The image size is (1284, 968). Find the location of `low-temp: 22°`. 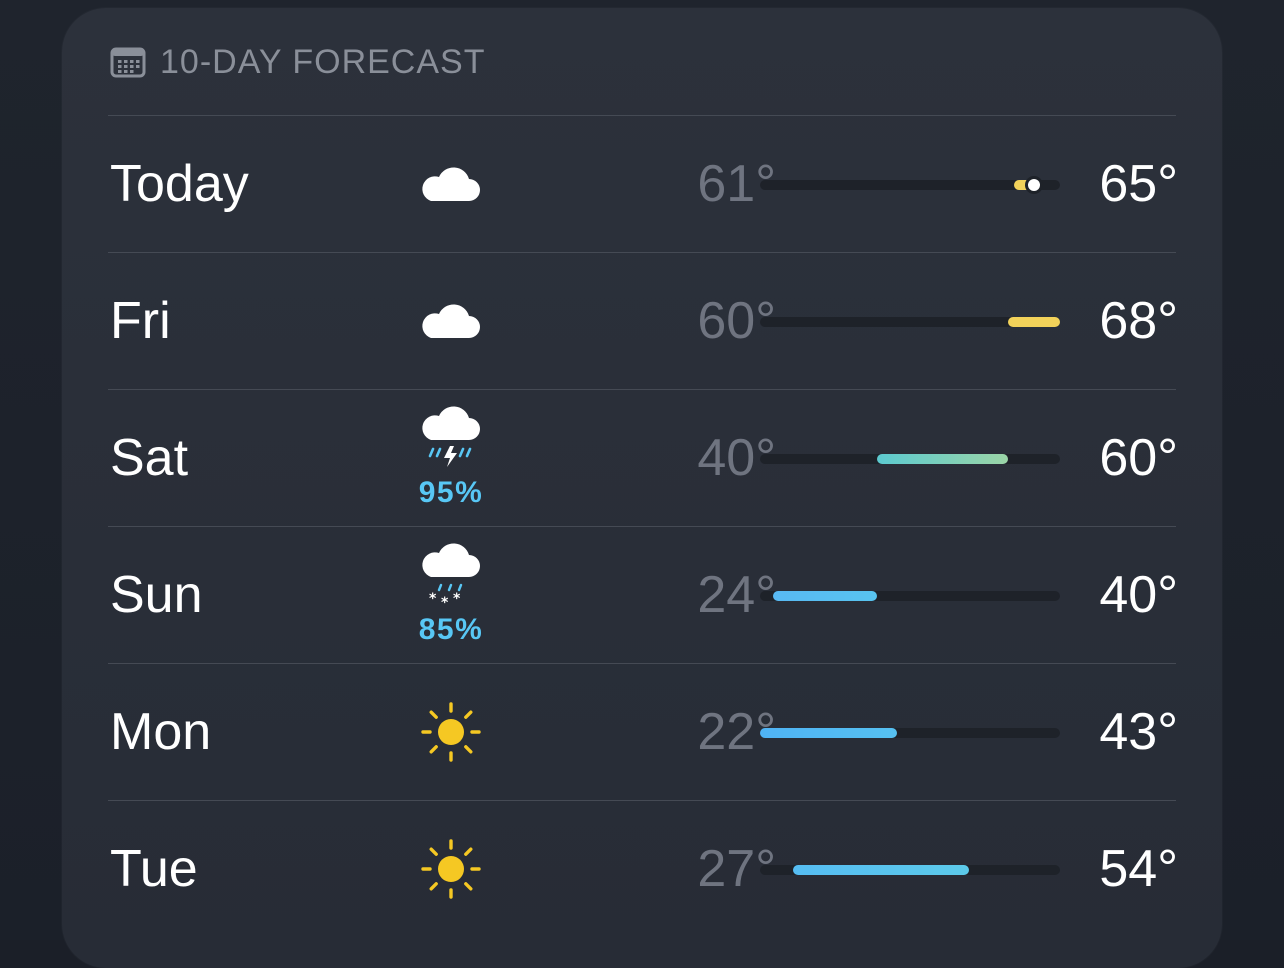

low-temp: 22° is located at coordinates (736, 732).